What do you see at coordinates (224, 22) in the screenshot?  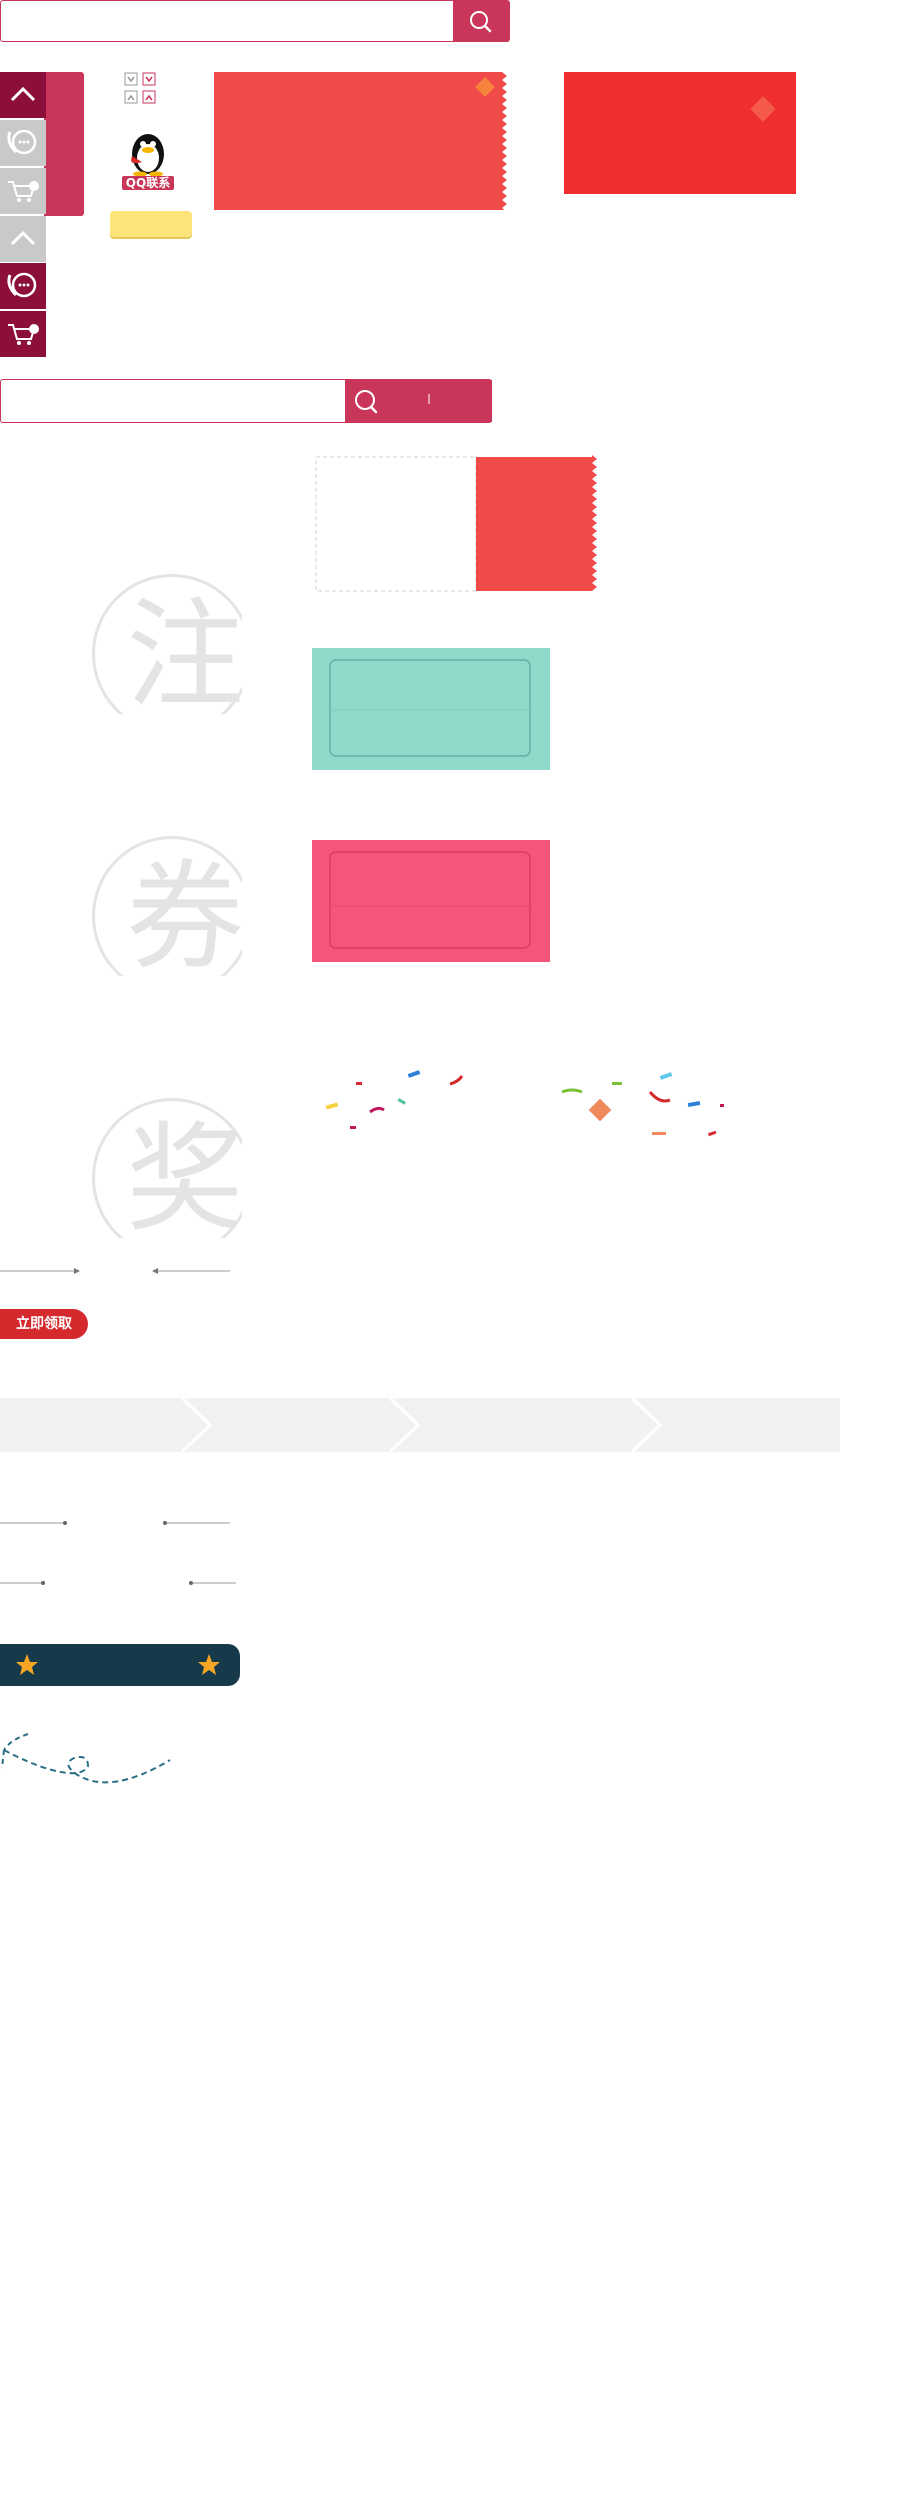 I see `search-input-top` at bounding box center [224, 22].